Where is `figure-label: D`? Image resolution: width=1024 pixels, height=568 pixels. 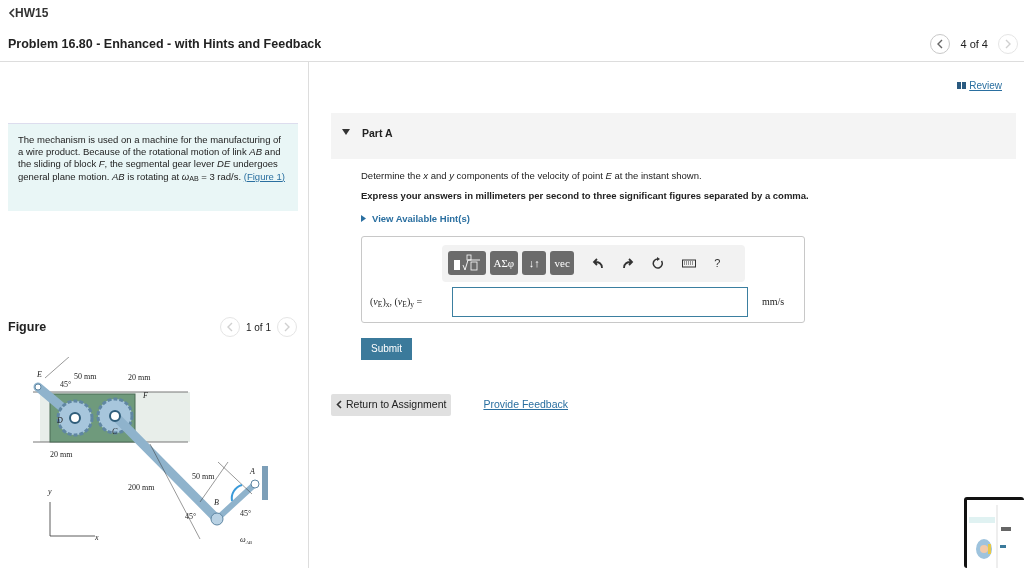 figure-label: D is located at coordinates (60, 420).